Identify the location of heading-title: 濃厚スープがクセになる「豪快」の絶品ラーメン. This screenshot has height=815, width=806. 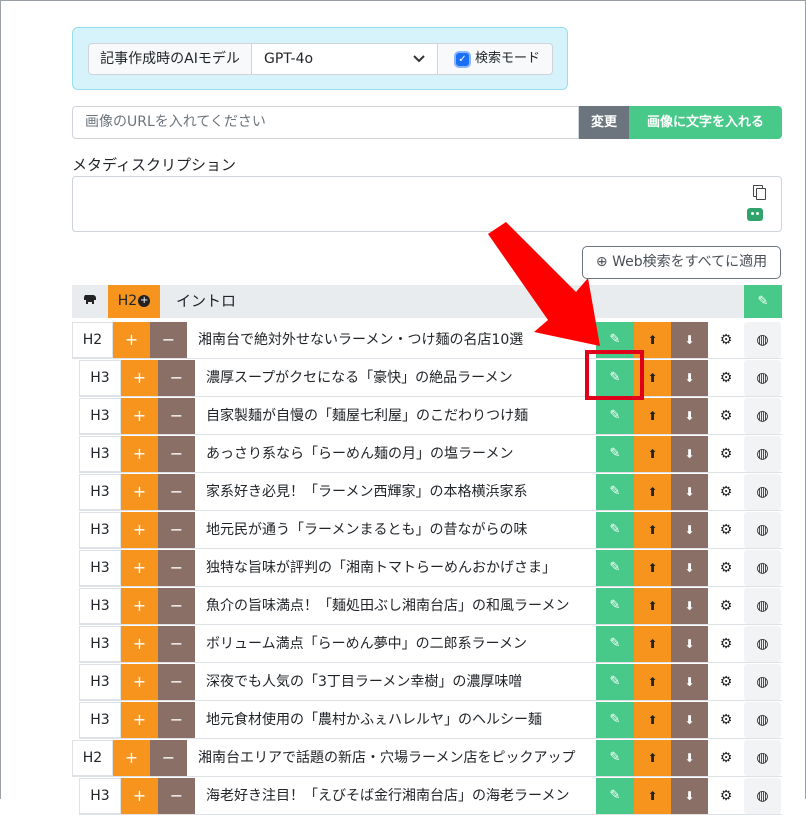
(399, 378).